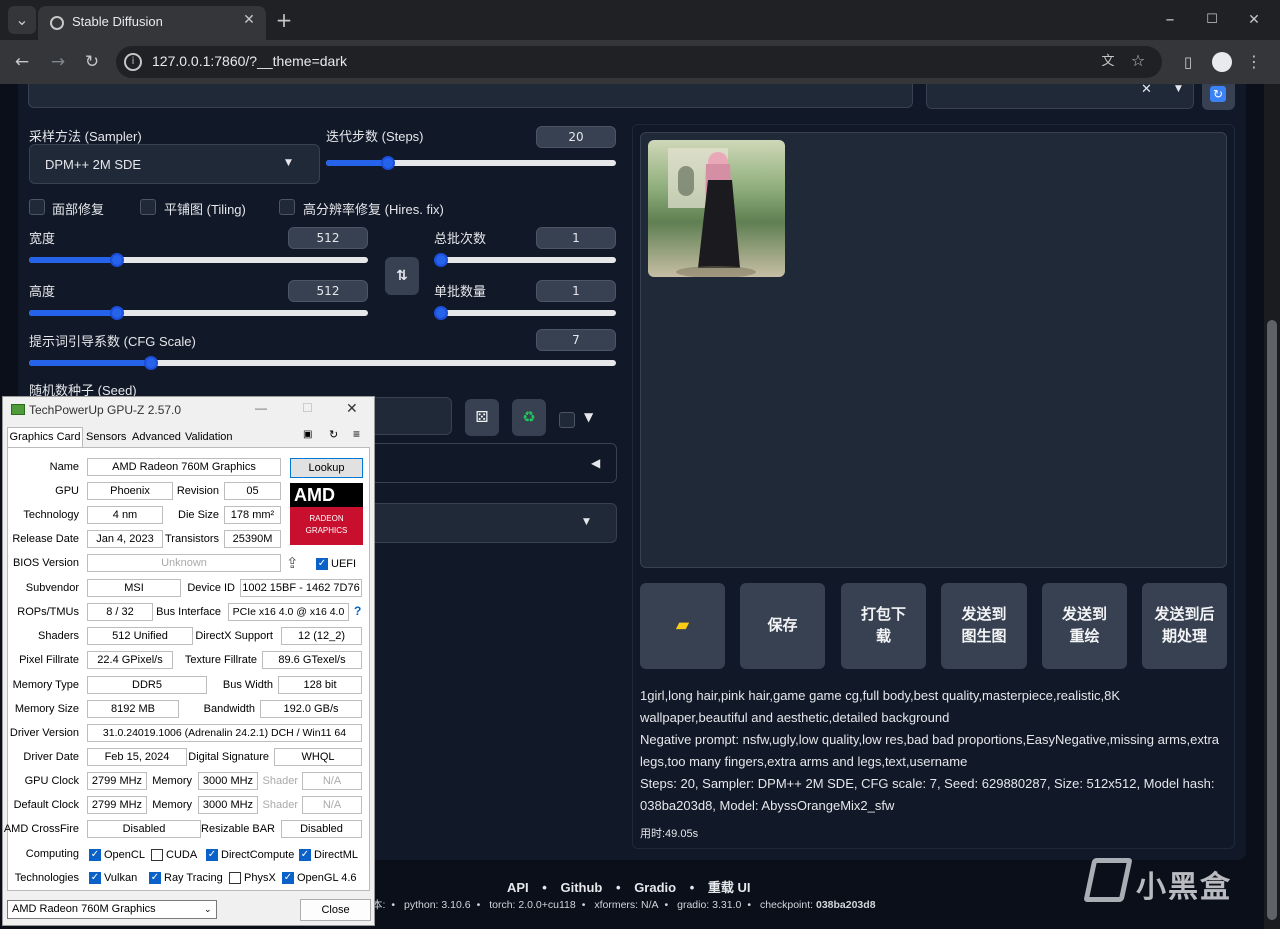 This screenshot has height=929, width=1280. Describe the element at coordinates (92, 62) in the screenshot. I see `reload-icon: ↻` at that location.